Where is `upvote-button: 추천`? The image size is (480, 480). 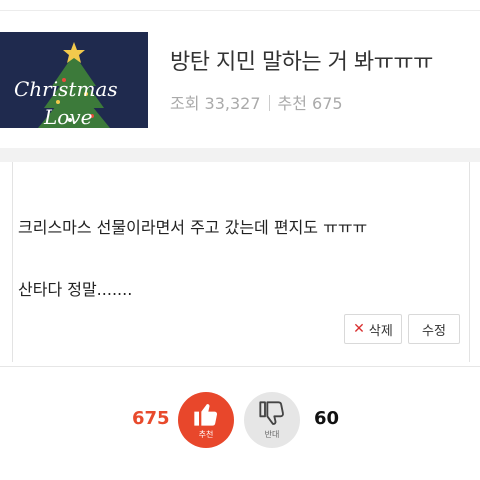
upvote-button: 추천 is located at coordinates (206, 420).